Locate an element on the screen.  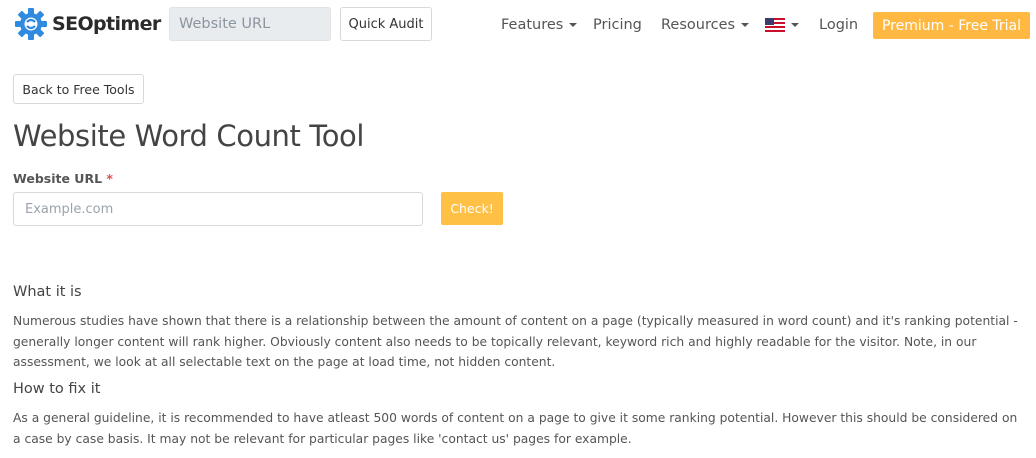
nav-resources: Resources is located at coordinates (705, 25).